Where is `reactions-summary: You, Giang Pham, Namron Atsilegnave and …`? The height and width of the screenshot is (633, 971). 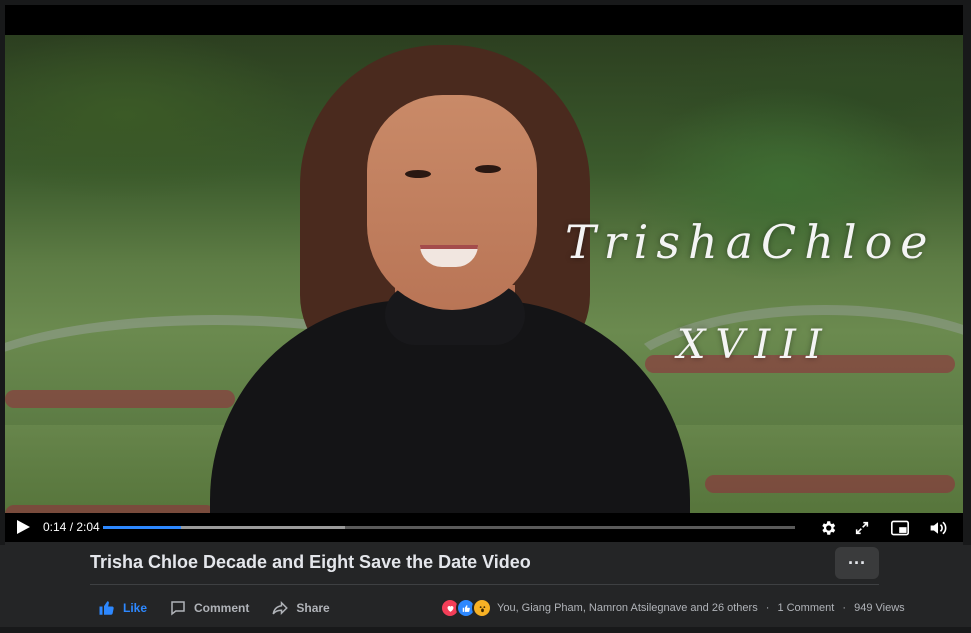
reactions-summary: You, Giang Pham, Namron Atsilegnave and … is located at coordinates (672, 608).